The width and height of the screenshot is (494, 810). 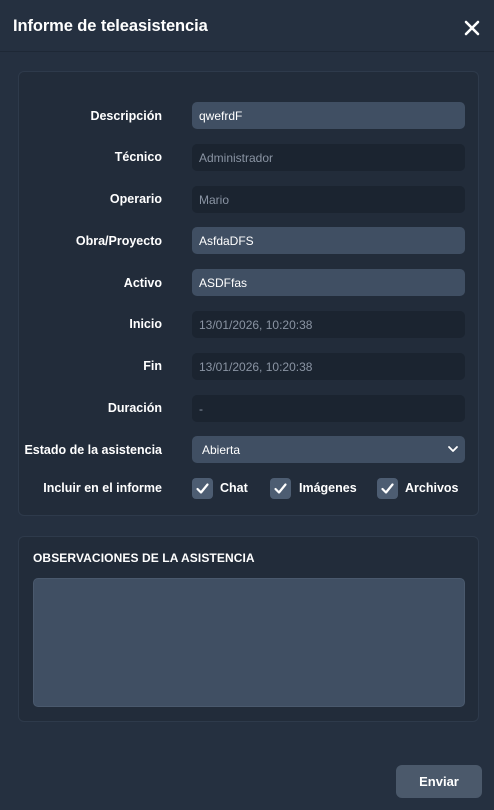 What do you see at coordinates (472, 28) in the screenshot?
I see `close-icon` at bounding box center [472, 28].